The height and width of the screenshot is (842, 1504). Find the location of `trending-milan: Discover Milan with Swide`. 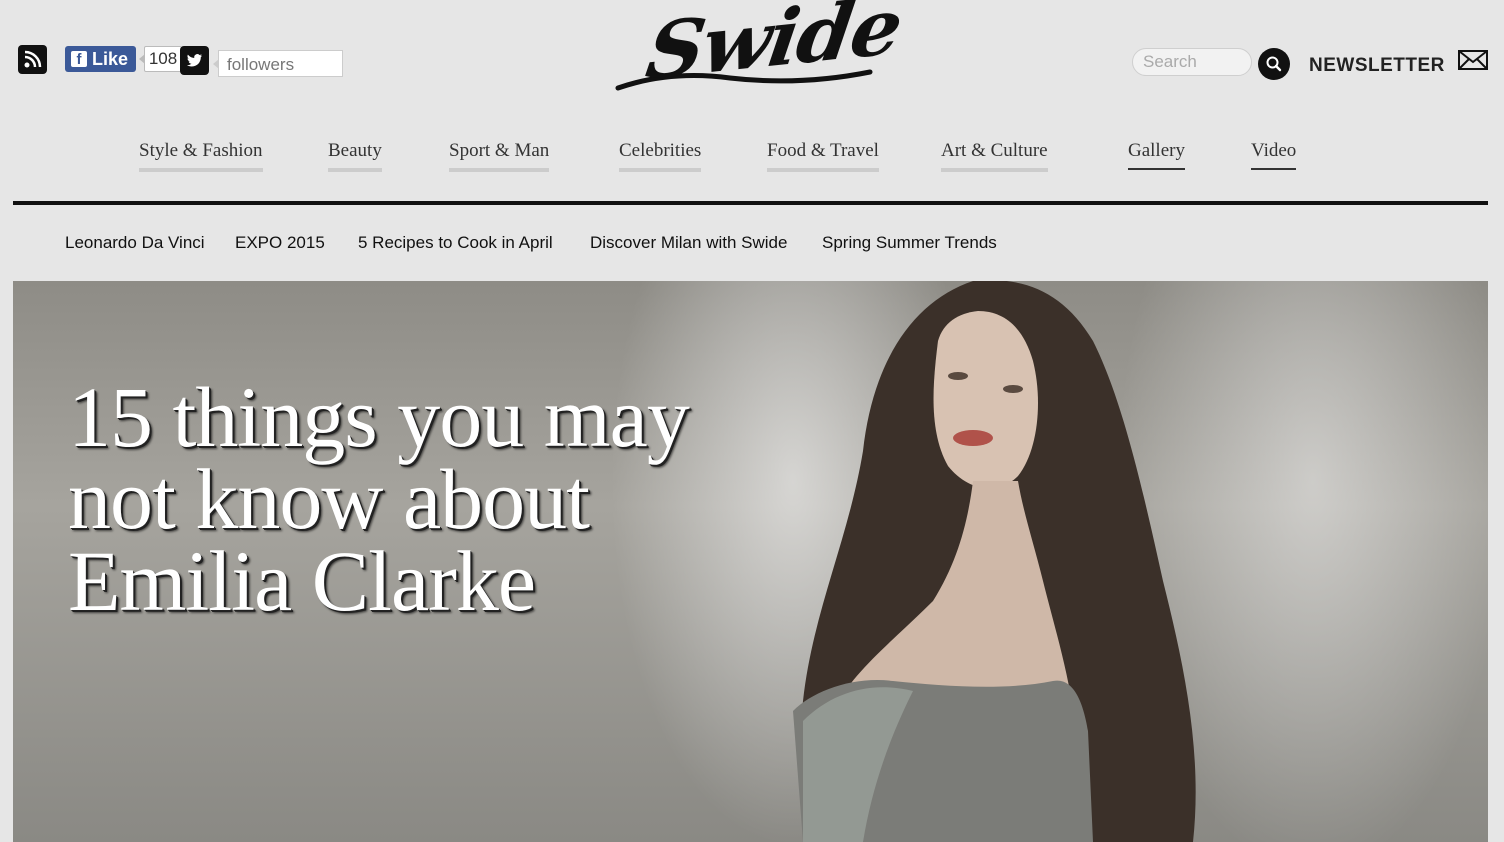

trending-milan: Discover Milan with Swide is located at coordinates (688, 243).